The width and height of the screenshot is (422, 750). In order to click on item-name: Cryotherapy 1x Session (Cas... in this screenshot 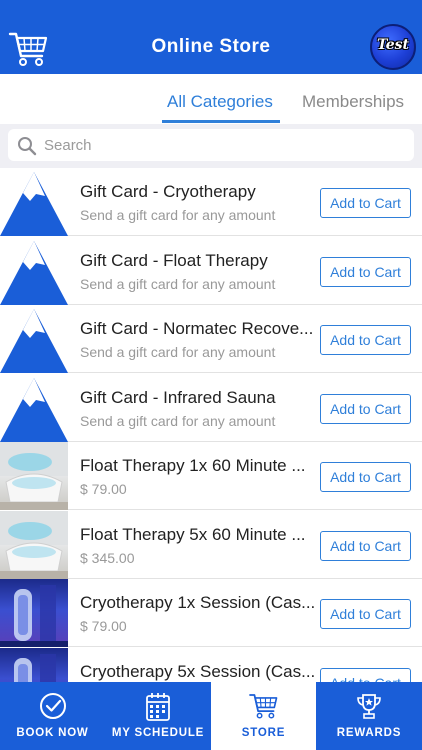, I will do `click(198, 602)`.